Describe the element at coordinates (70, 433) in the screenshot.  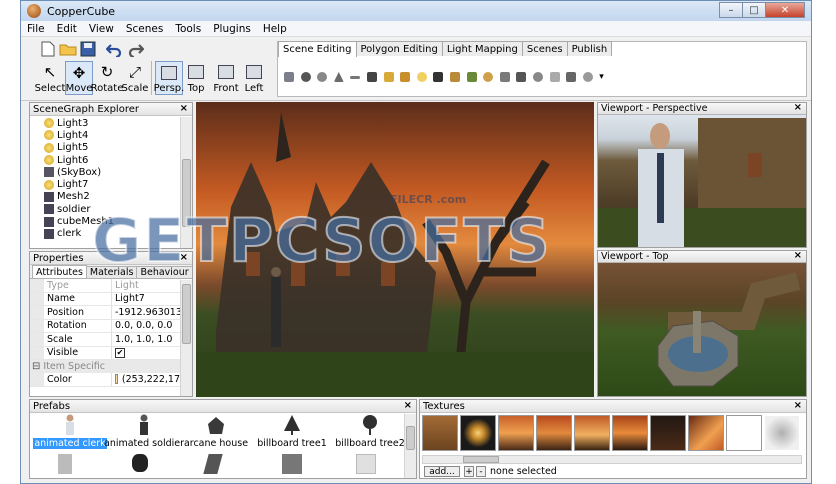
I see `prefab-animated-clerk: animated clerk` at that location.